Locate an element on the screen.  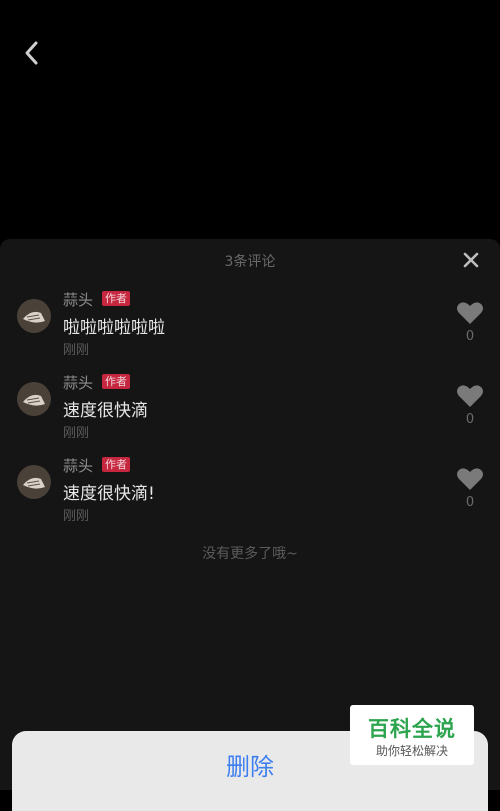
no-more-comments-text: 没有更多了哦~ is located at coordinates (250, 554).